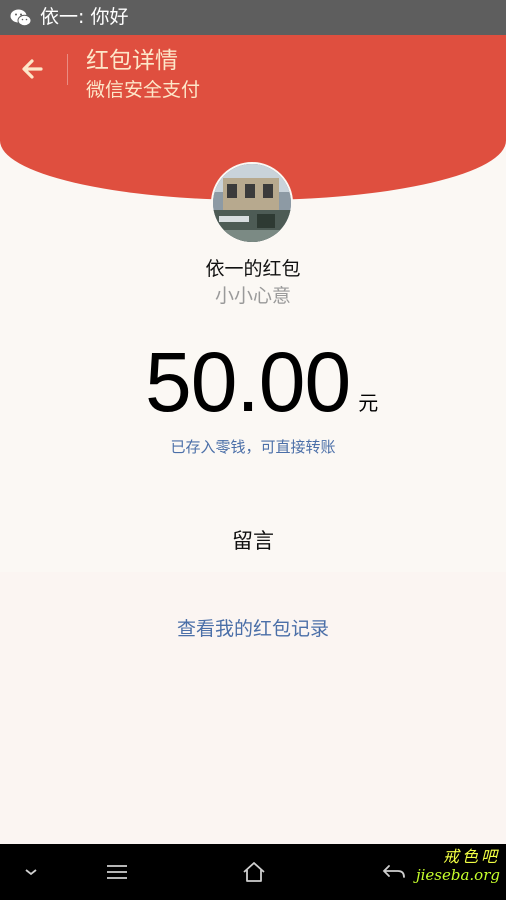  I want to click on status-bar: 依一: 你好, so click(253, 17).